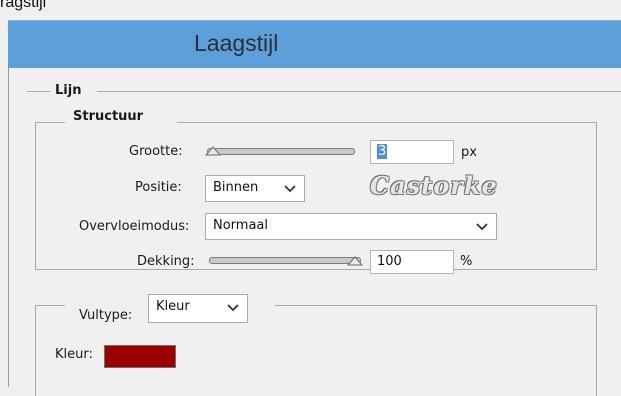  What do you see at coordinates (412, 262) in the screenshot?
I see `dekking-input: 100` at bounding box center [412, 262].